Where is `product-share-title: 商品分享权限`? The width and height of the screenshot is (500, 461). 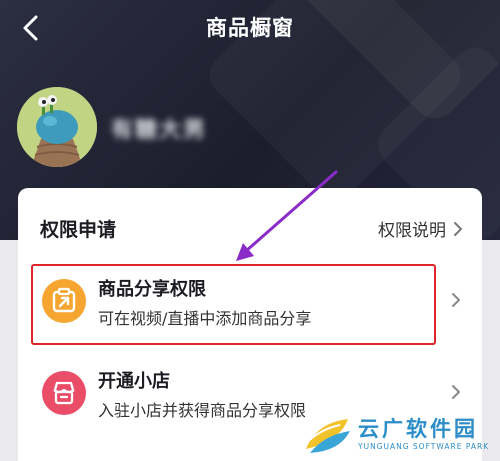
product-share-title: 商品分享权限 is located at coordinates (152, 289).